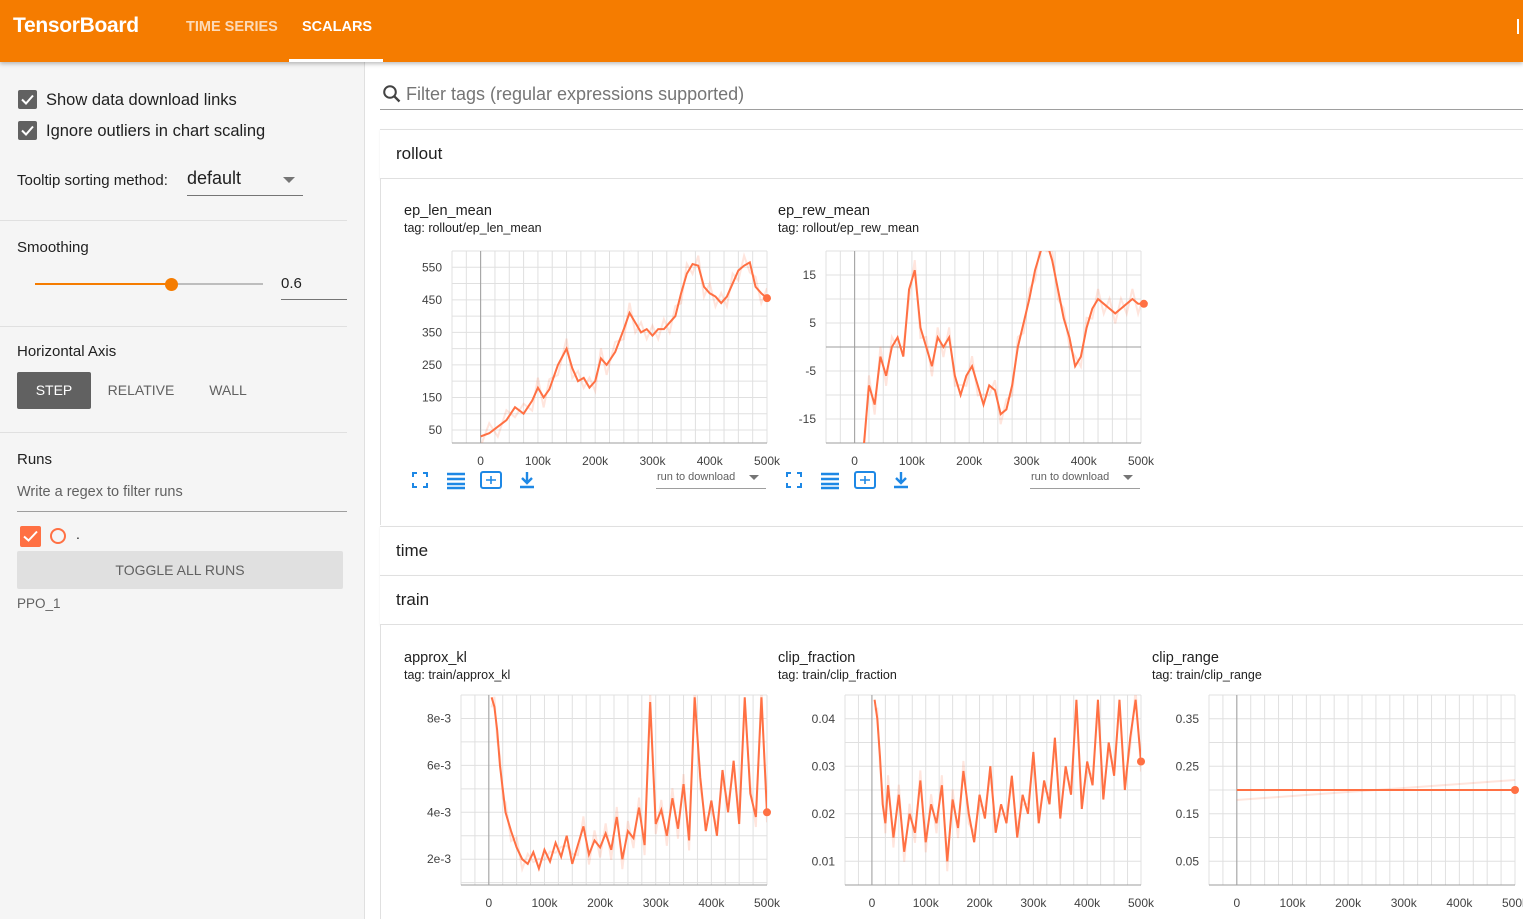 The height and width of the screenshot is (920, 1523). I want to click on section-time: time, so click(951, 551).